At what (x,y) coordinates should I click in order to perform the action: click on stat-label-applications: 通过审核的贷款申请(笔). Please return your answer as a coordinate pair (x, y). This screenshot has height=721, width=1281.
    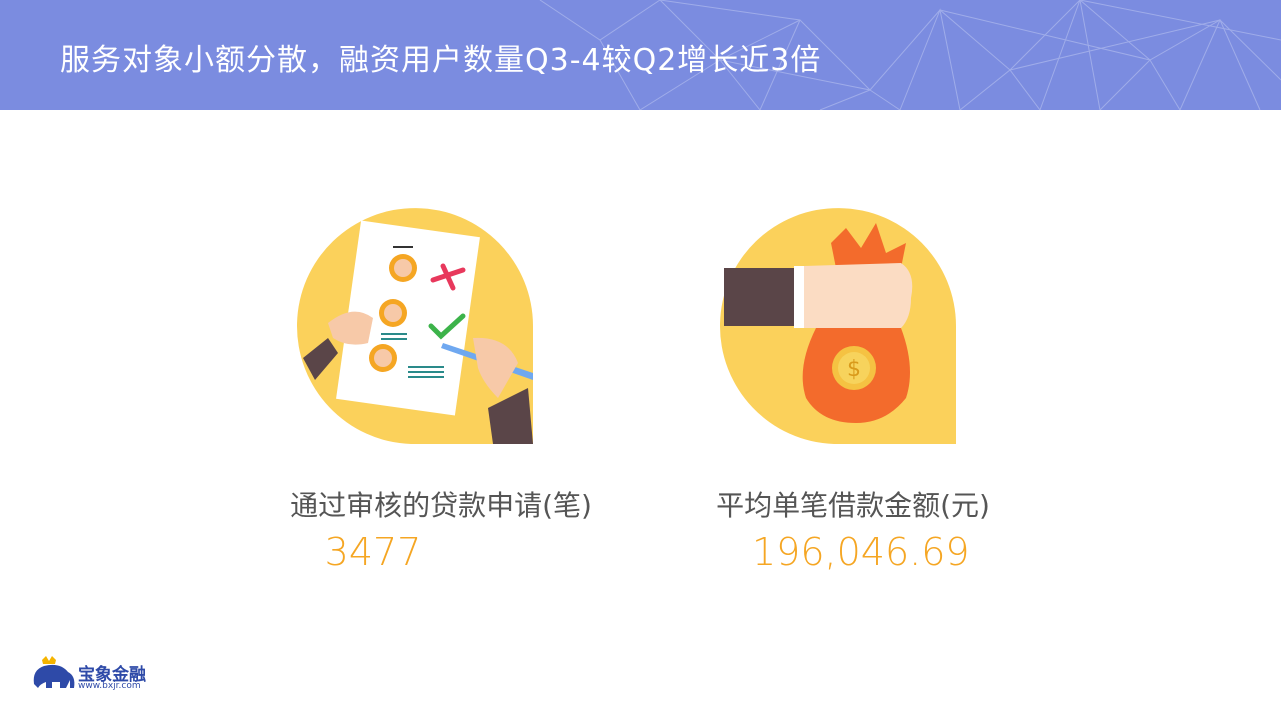
    Looking at the image, I should click on (441, 505).